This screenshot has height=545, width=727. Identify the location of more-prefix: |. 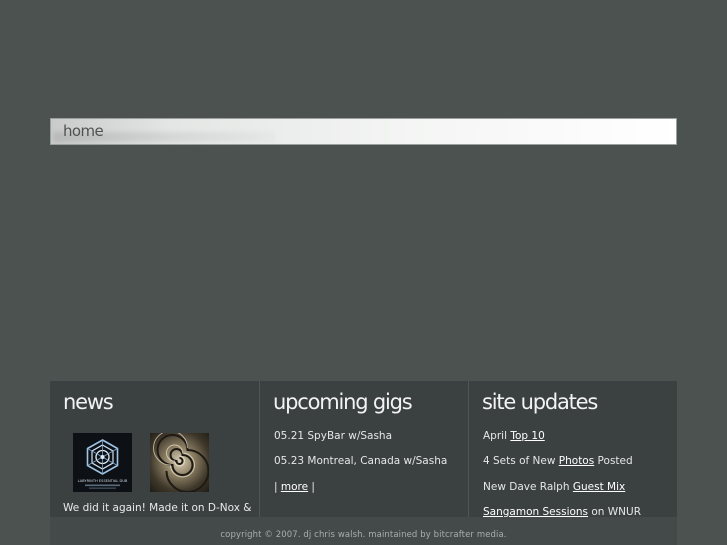
(277, 487).